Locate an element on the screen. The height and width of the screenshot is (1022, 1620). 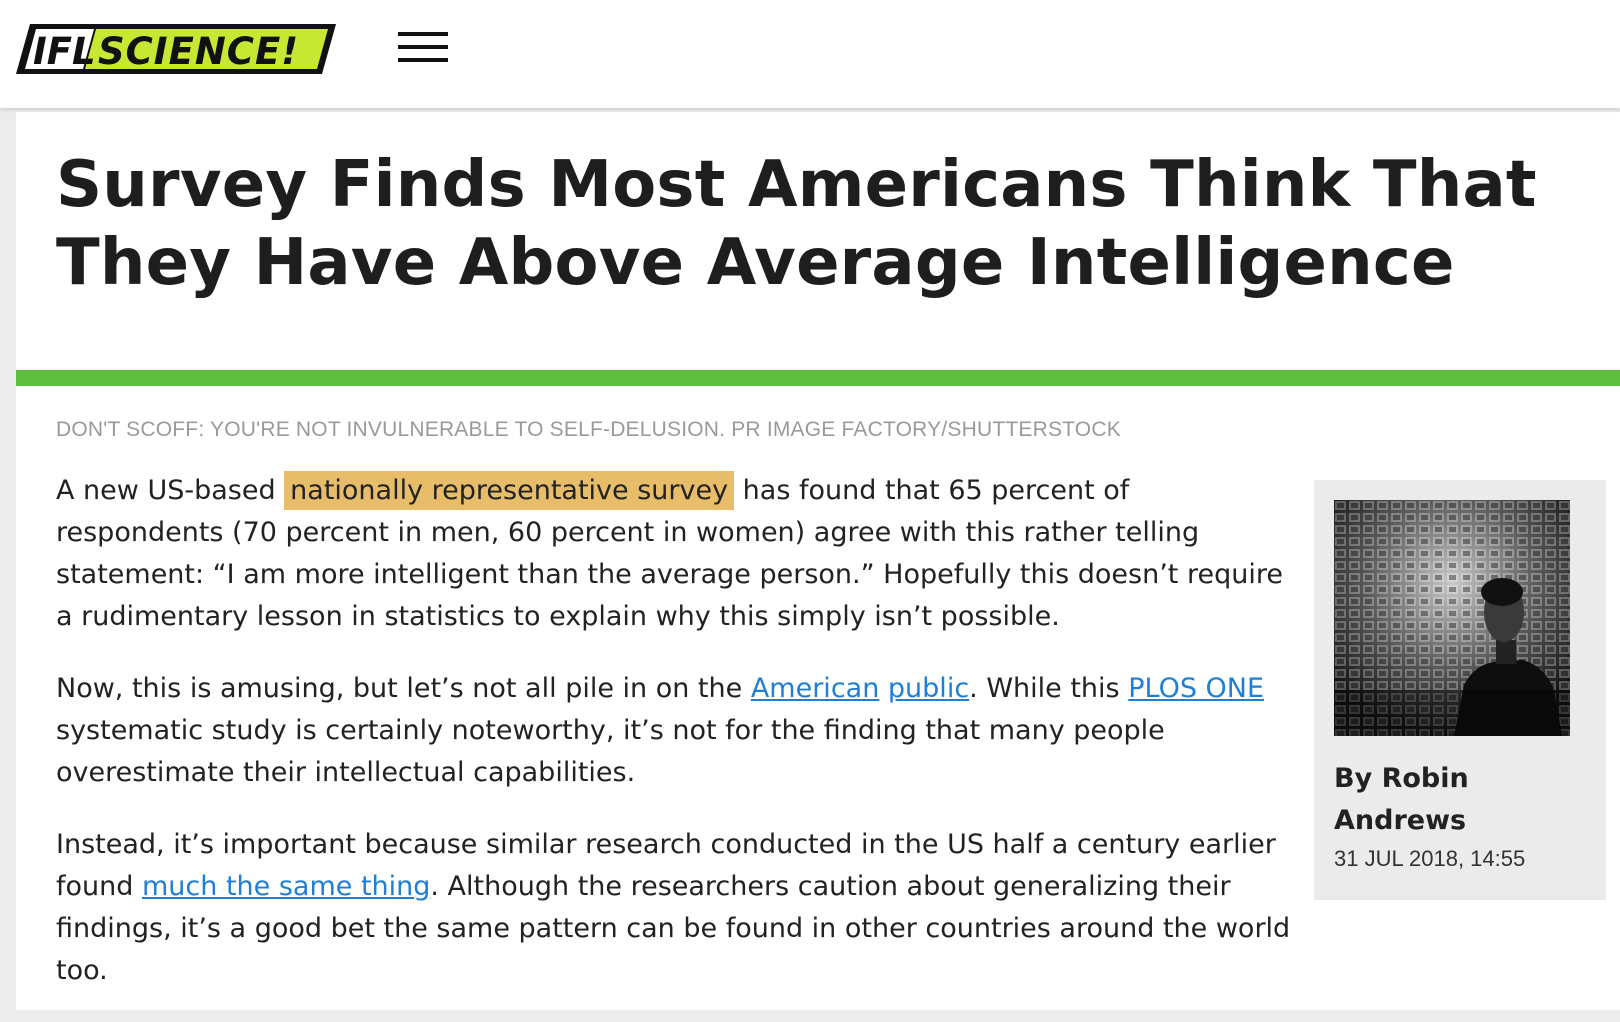
publish-date: 31 JUL 2018, 14:55 is located at coordinates (1430, 858).